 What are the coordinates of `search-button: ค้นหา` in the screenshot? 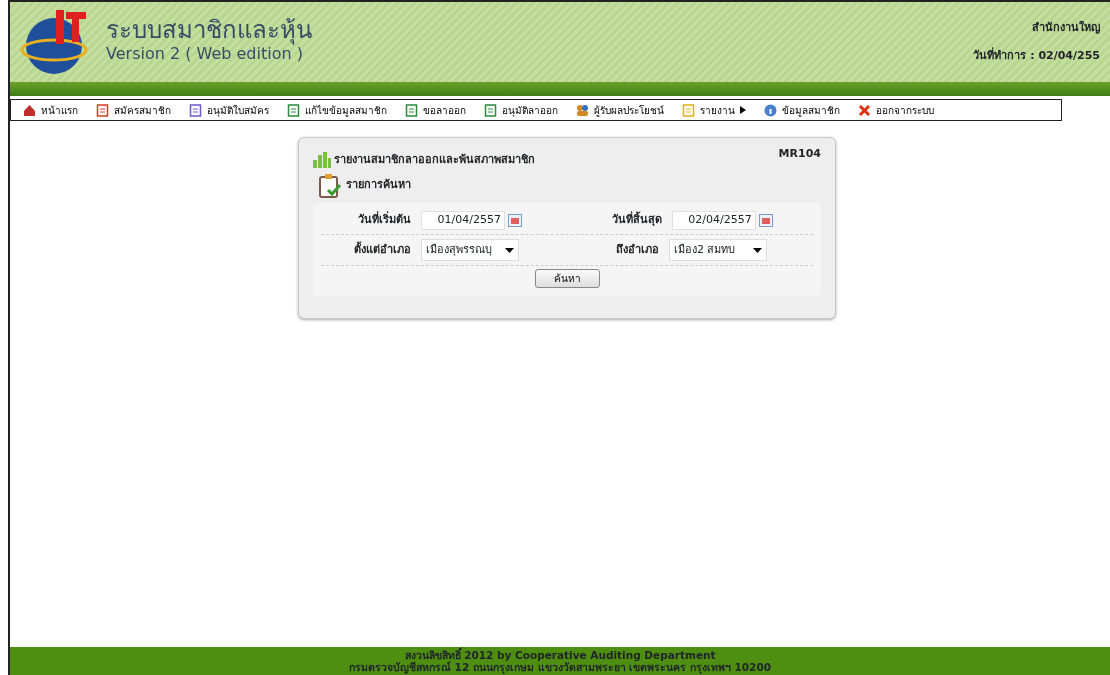 It's located at (567, 278).